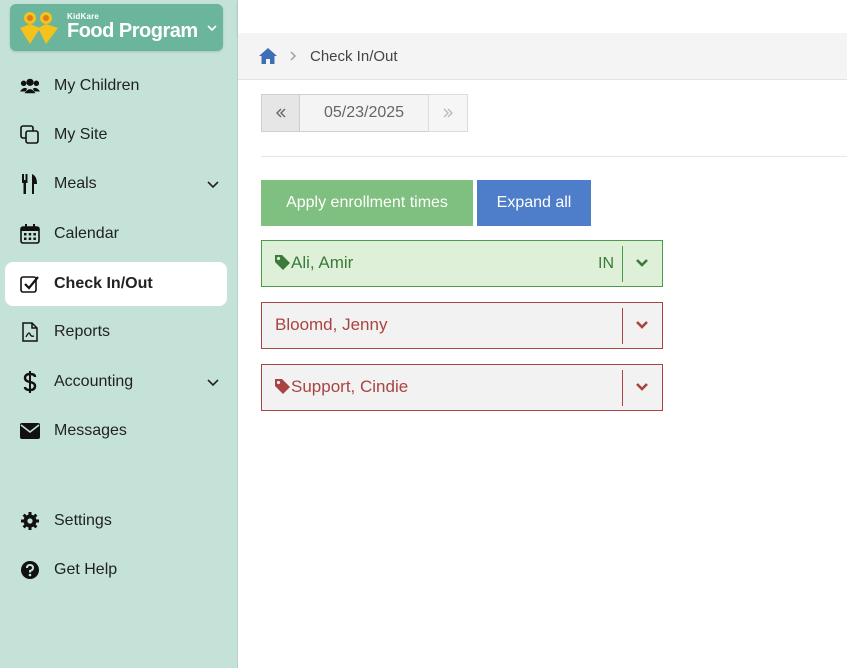  Describe the element at coordinates (86, 569) in the screenshot. I see `sidebar-item-label: Get Help` at that location.